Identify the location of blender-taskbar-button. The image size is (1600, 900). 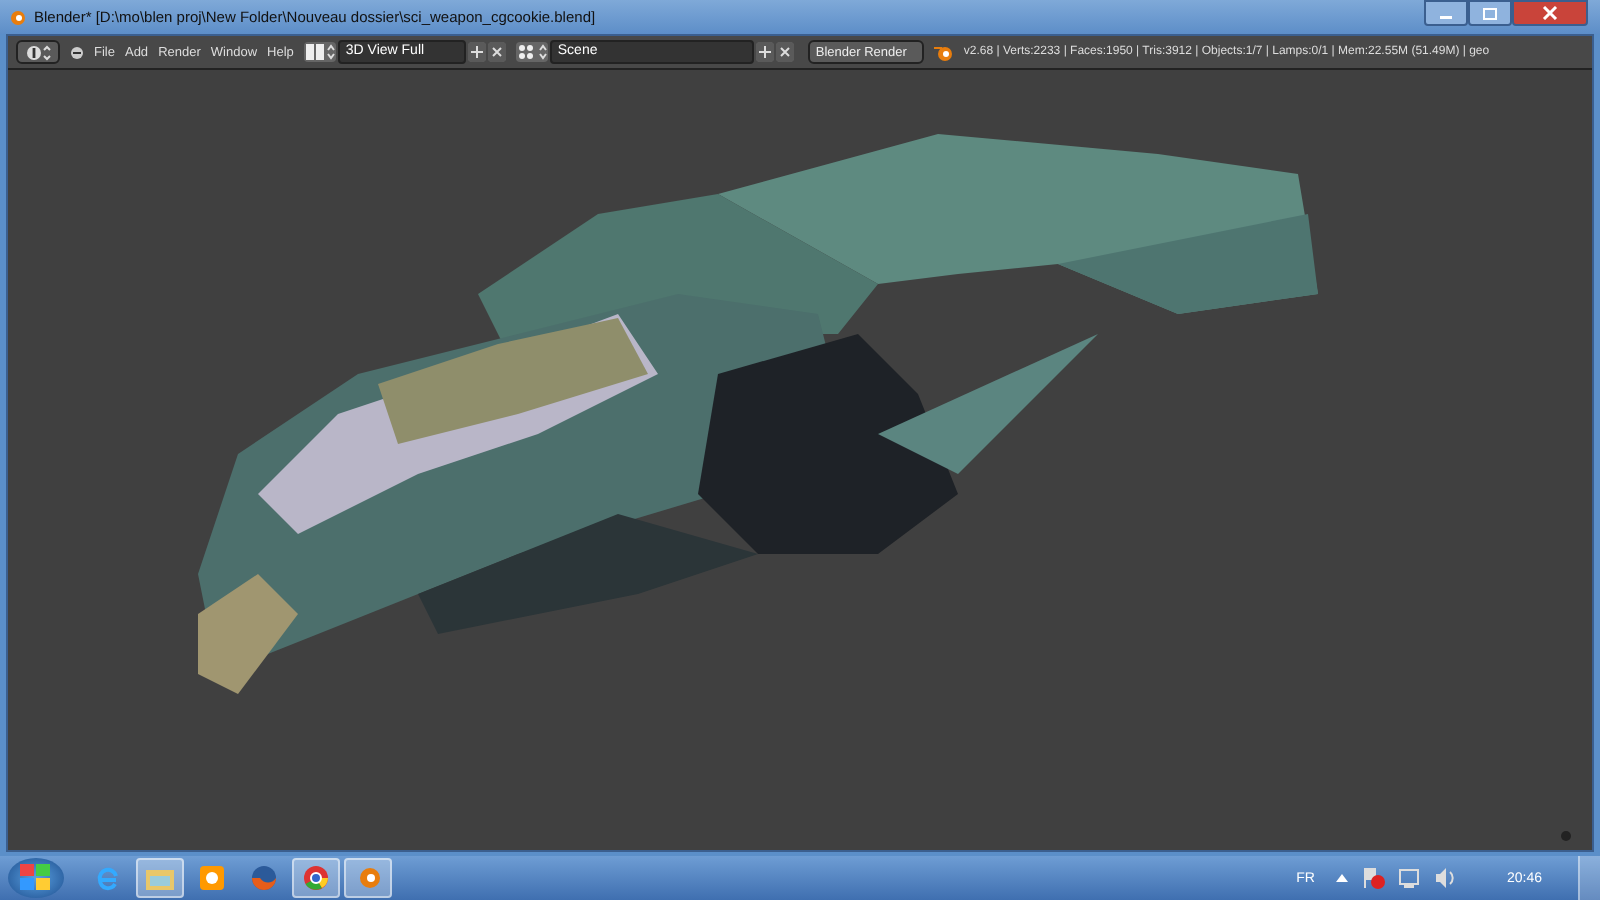
(368, 878).